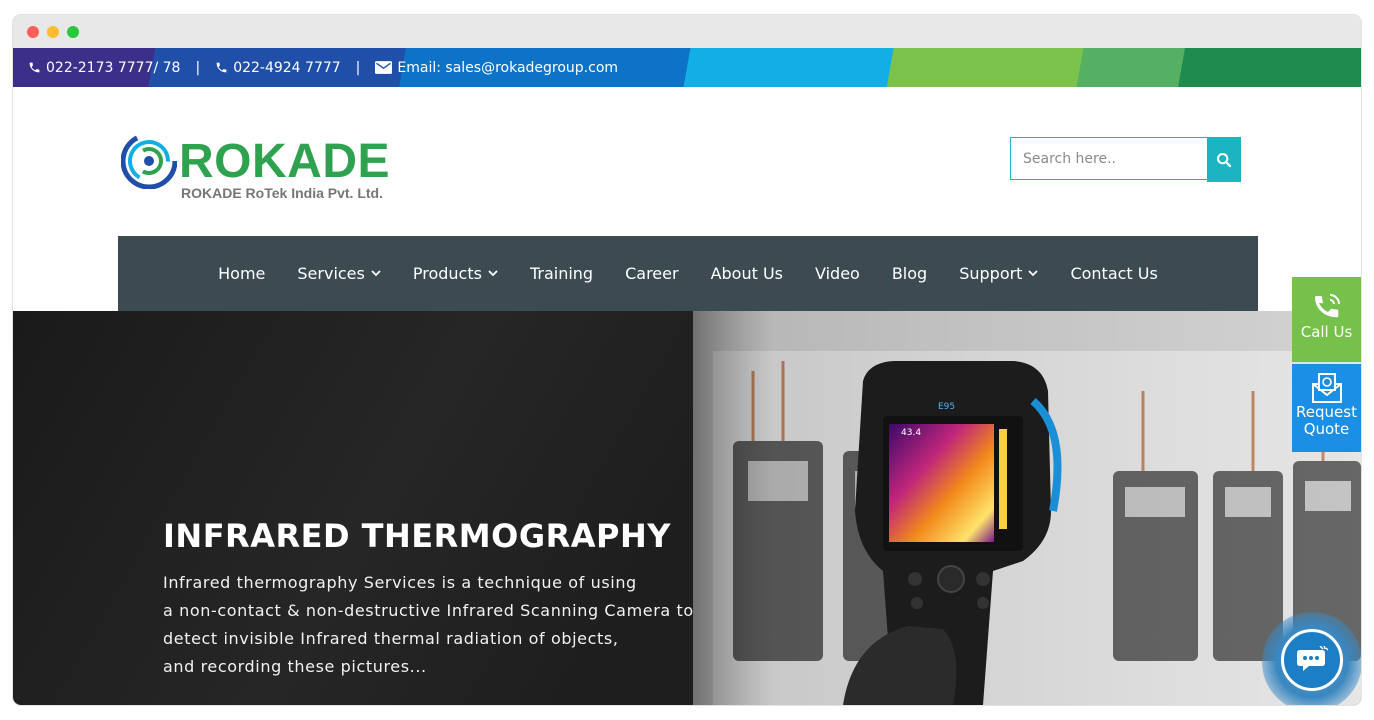 The width and height of the screenshot is (1374, 720). I want to click on maximize-window-button, so click(73, 32).